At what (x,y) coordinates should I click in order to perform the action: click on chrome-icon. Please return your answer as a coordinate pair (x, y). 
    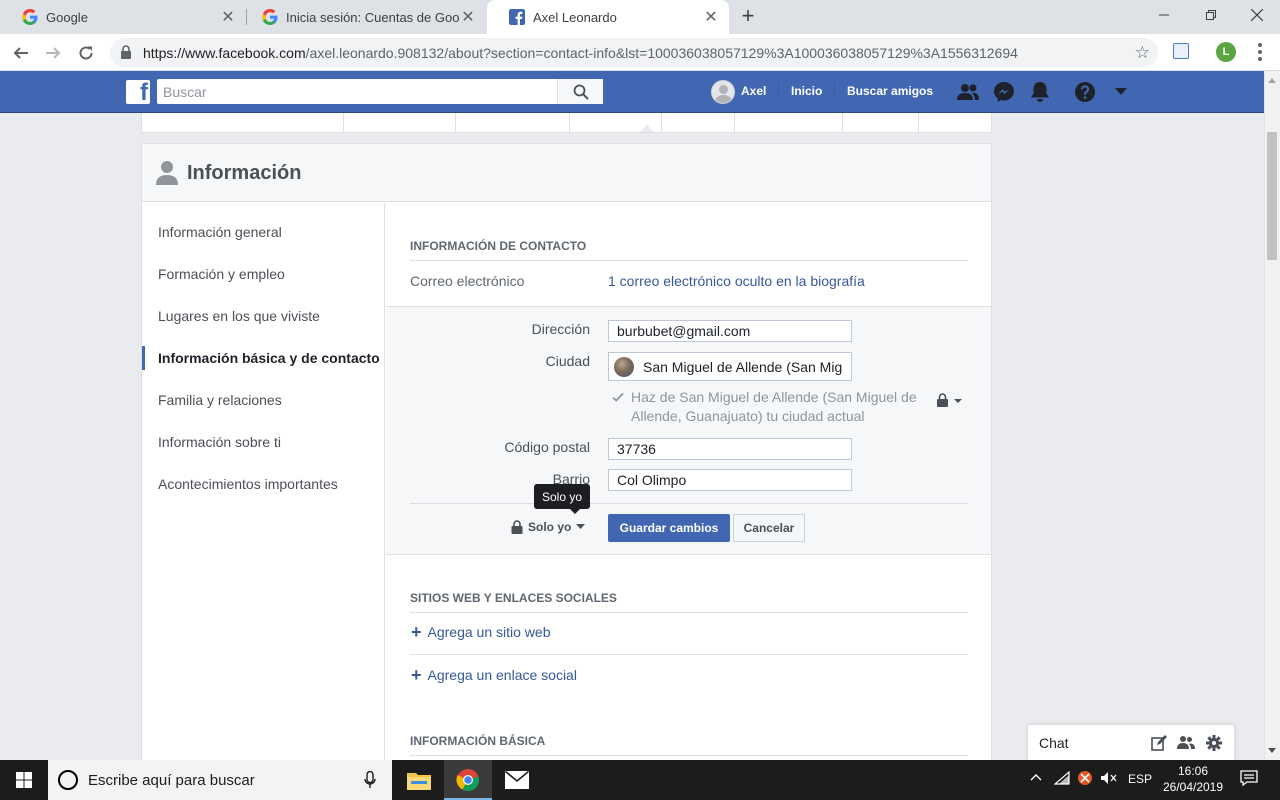
    Looking at the image, I should click on (468, 780).